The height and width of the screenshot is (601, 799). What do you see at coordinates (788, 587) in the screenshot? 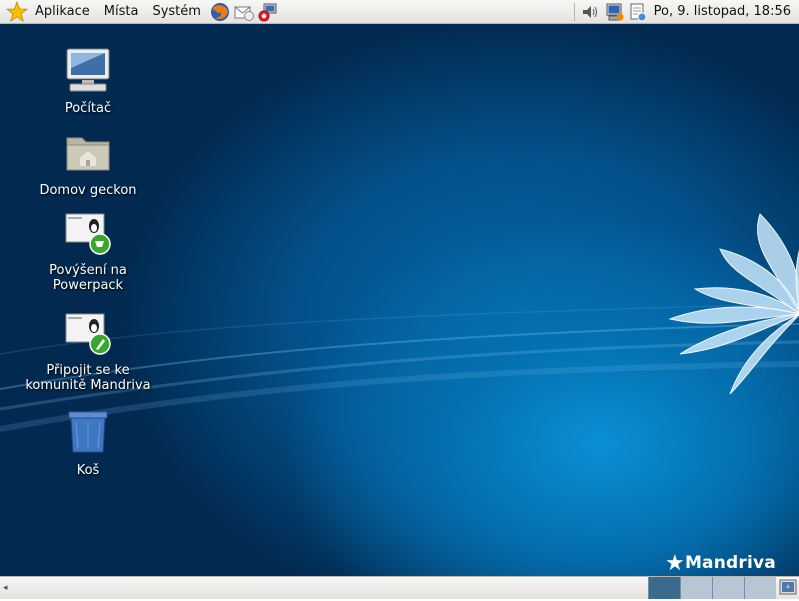
I see `show-desktop-icon` at bounding box center [788, 587].